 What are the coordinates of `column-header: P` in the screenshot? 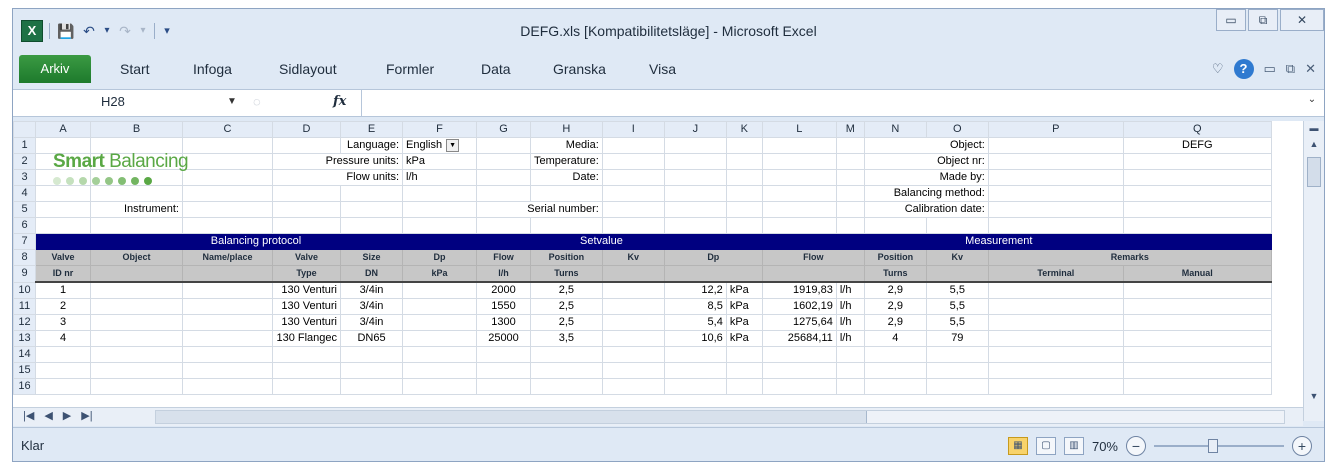 It's located at (1055, 129).